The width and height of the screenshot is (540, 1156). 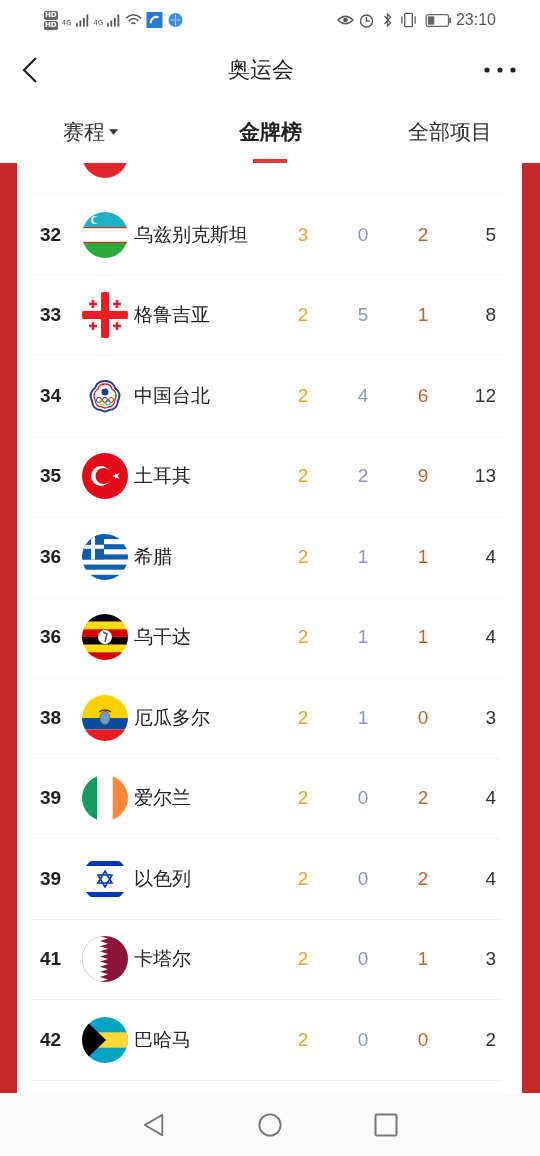 What do you see at coordinates (163, 878) in the screenshot?
I see `country-name: 以色列` at bounding box center [163, 878].